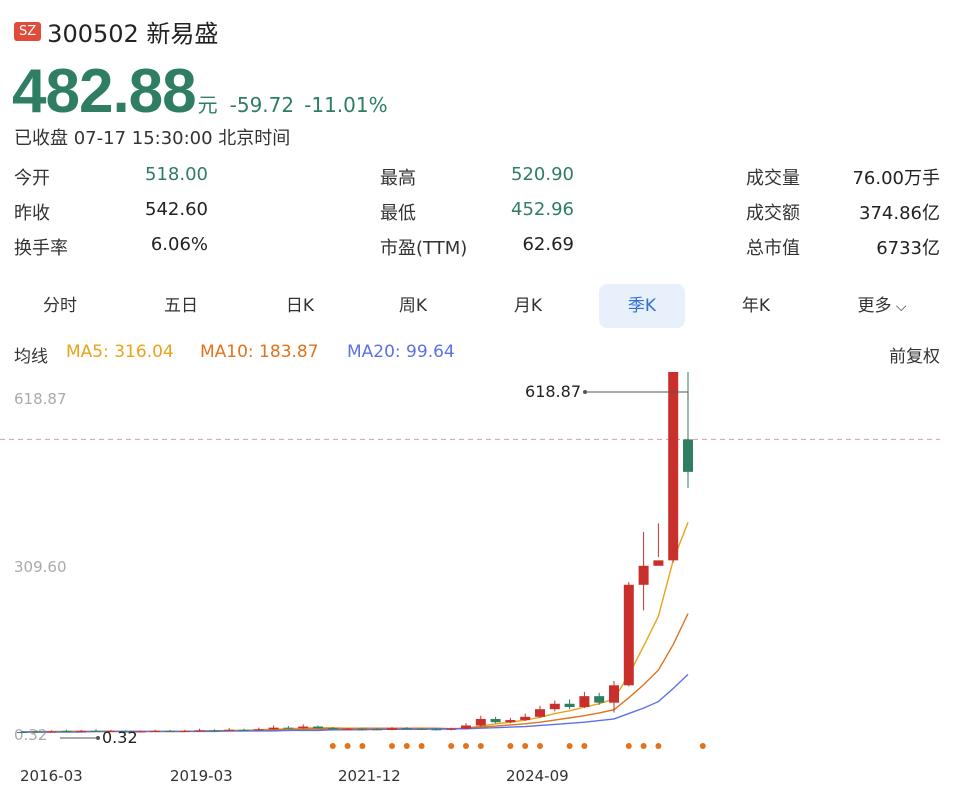 The height and width of the screenshot is (802, 960). Describe the element at coordinates (98, 738) in the screenshot. I see `min-marker-dot` at that location.